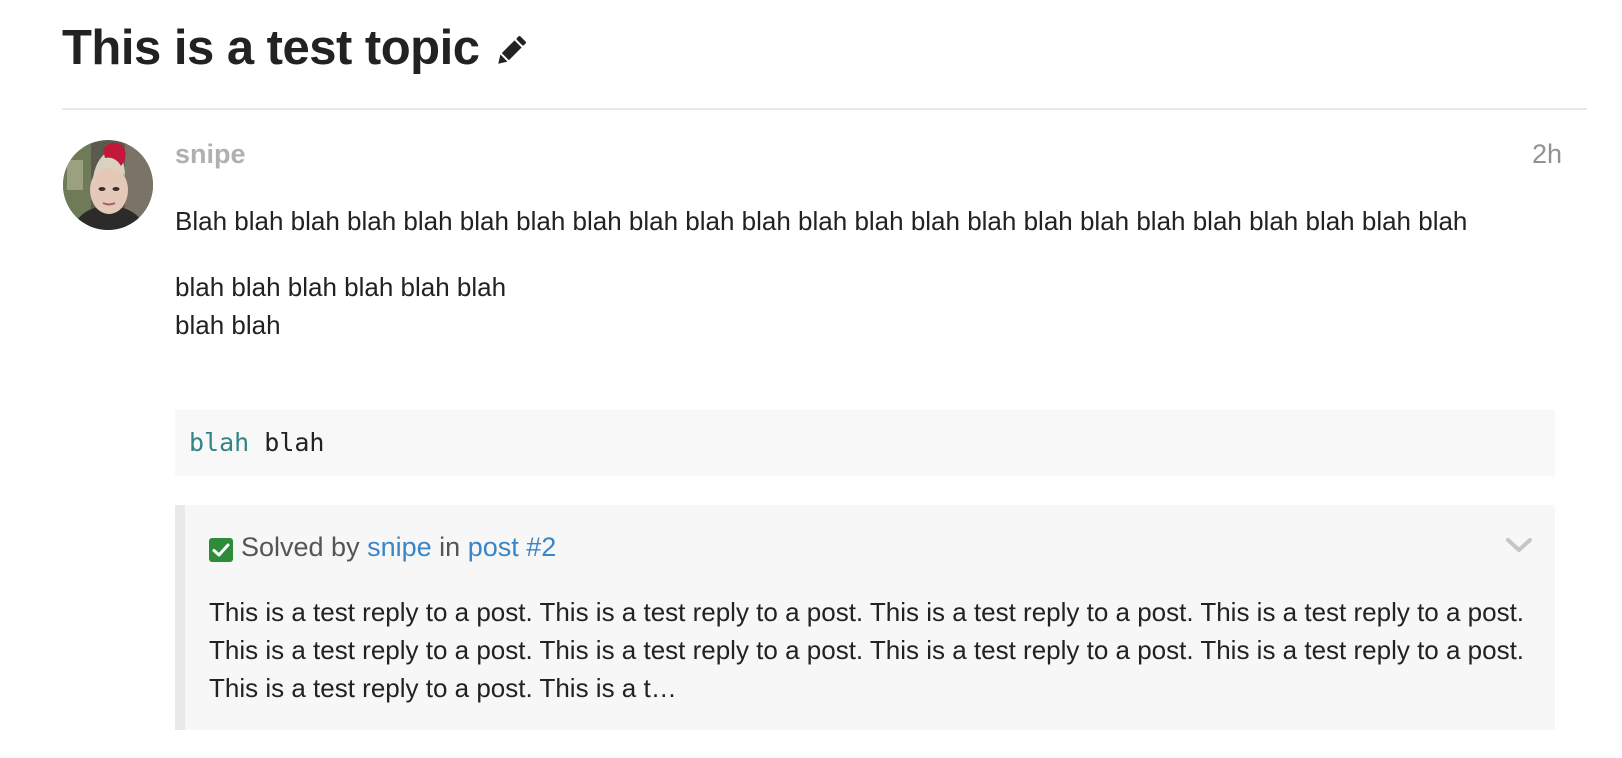 The height and width of the screenshot is (758, 1622). I want to click on post-username: snipe, so click(210, 154).